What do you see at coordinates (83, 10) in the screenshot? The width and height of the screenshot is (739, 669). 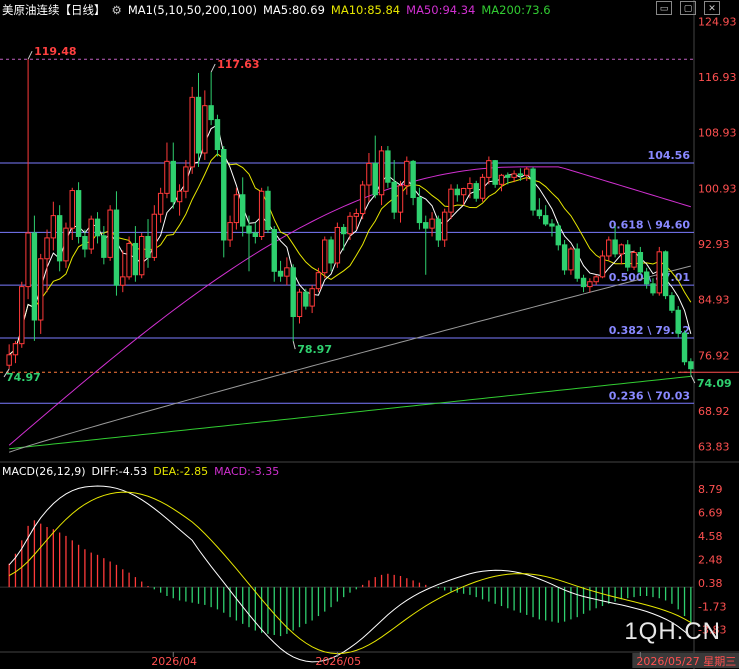 I see `period-label: 【日线】` at bounding box center [83, 10].